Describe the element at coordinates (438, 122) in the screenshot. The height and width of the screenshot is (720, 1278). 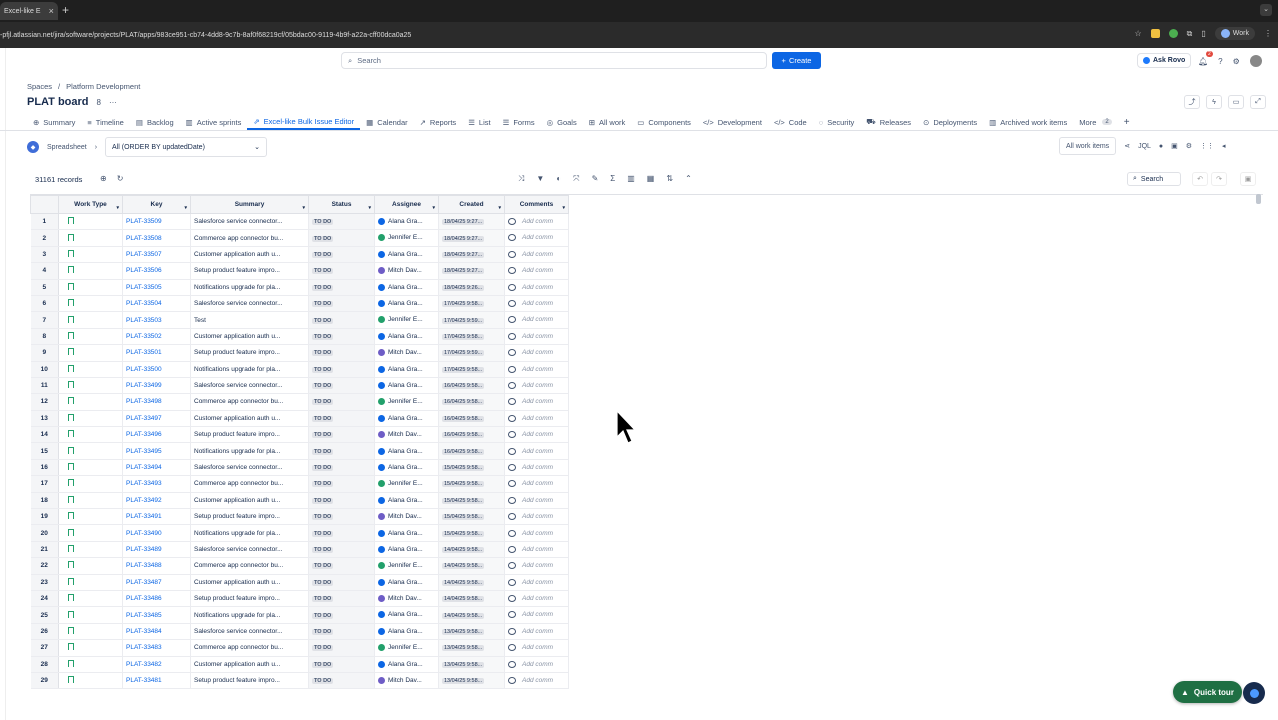
I see `tab-reports: ↗ Reports` at that location.